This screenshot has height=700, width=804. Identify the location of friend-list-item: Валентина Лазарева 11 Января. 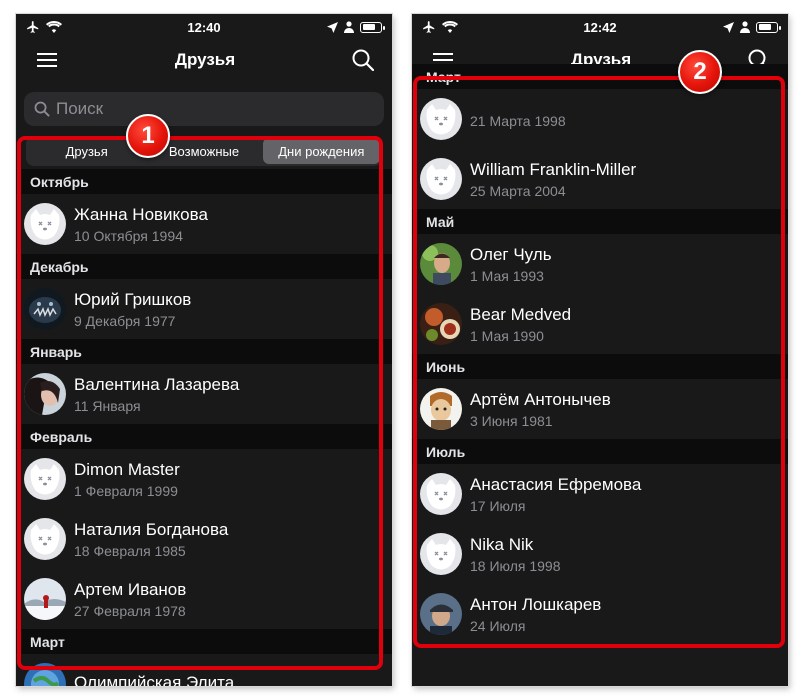
(204, 394).